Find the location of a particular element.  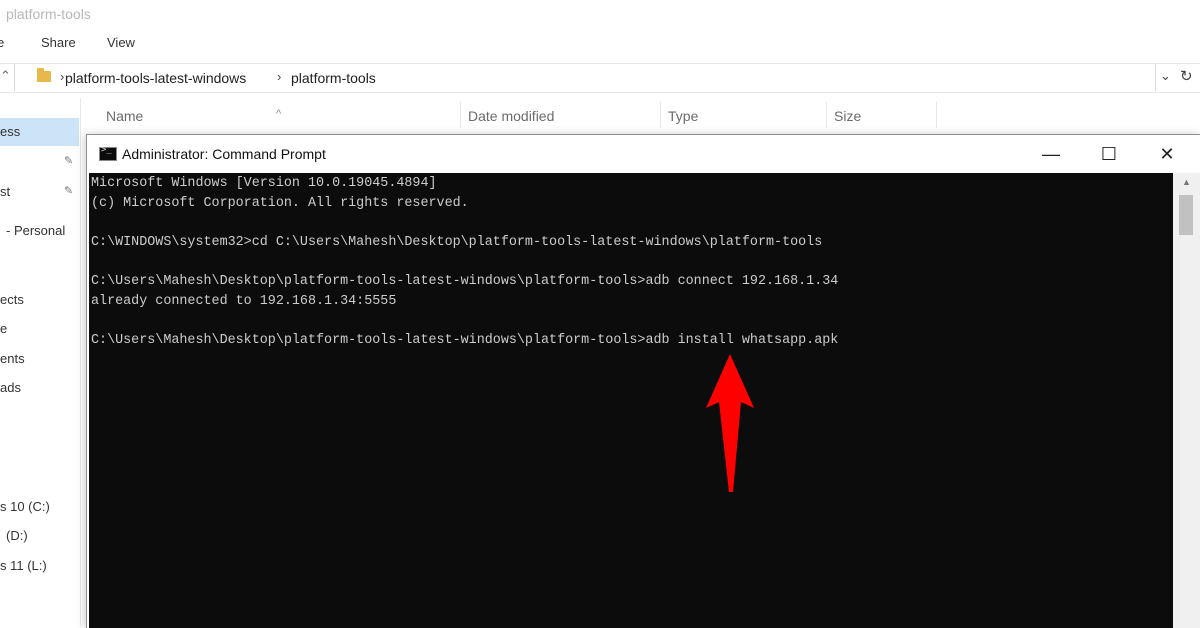

cmd-titlebar: Administrator: Command Prompt — ☐ ✕ is located at coordinates (643, 154).